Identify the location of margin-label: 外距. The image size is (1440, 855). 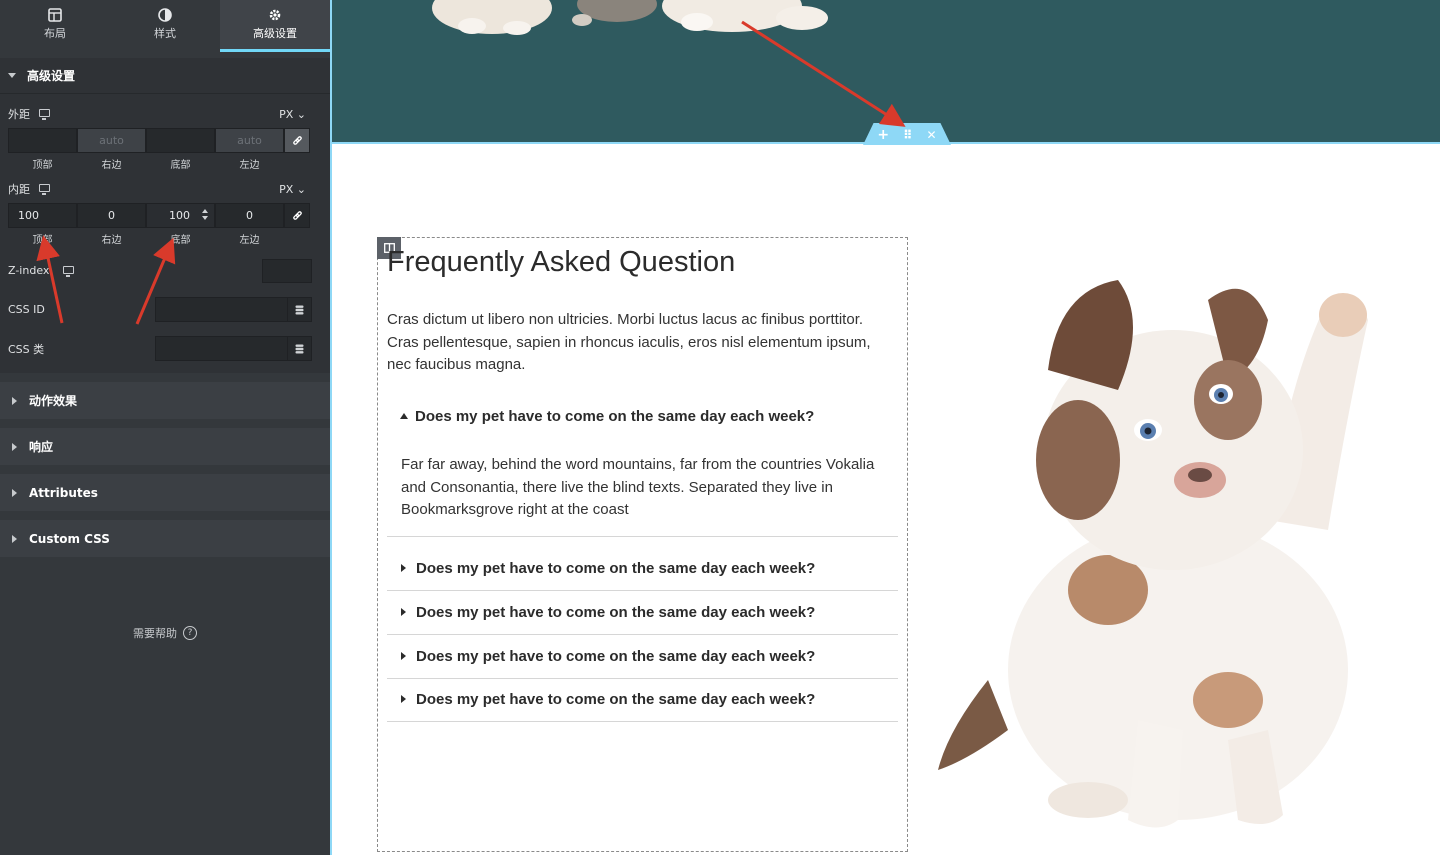
(19, 114).